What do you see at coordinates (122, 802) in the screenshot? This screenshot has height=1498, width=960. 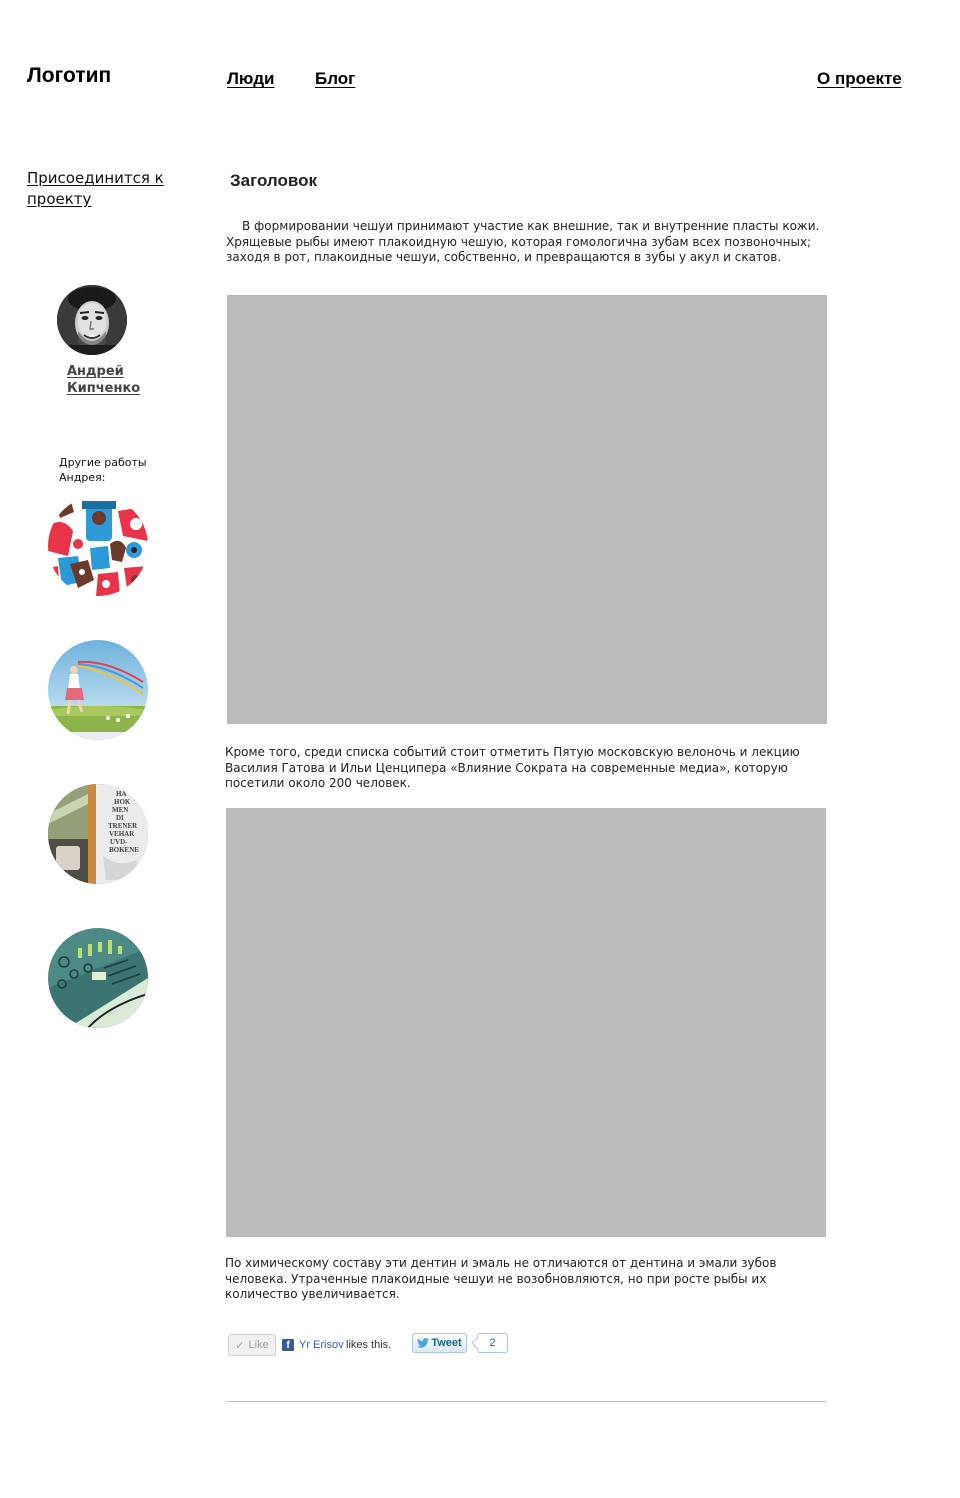 I see `svg-text: HOK` at bounding box center [122, 802].